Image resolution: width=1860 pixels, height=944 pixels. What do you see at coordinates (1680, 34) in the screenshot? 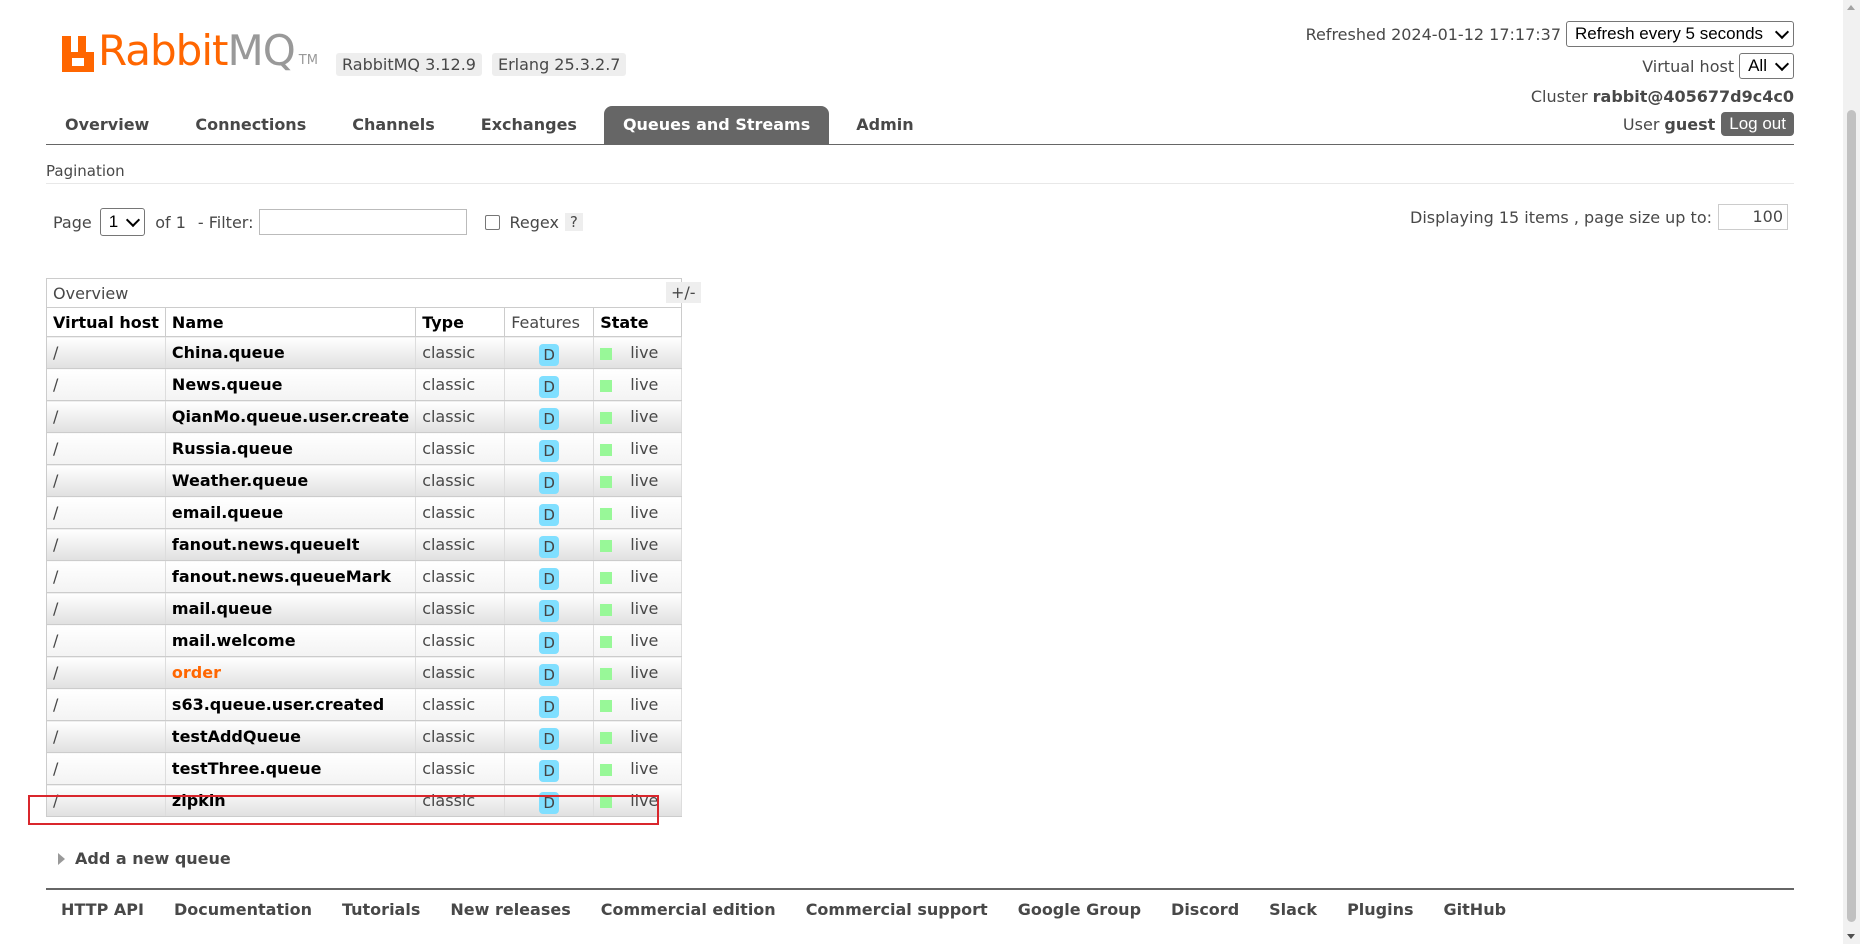
I see `refresh-interval-select: Refresh every 5 seconds` at bounding box center [1680, 34].